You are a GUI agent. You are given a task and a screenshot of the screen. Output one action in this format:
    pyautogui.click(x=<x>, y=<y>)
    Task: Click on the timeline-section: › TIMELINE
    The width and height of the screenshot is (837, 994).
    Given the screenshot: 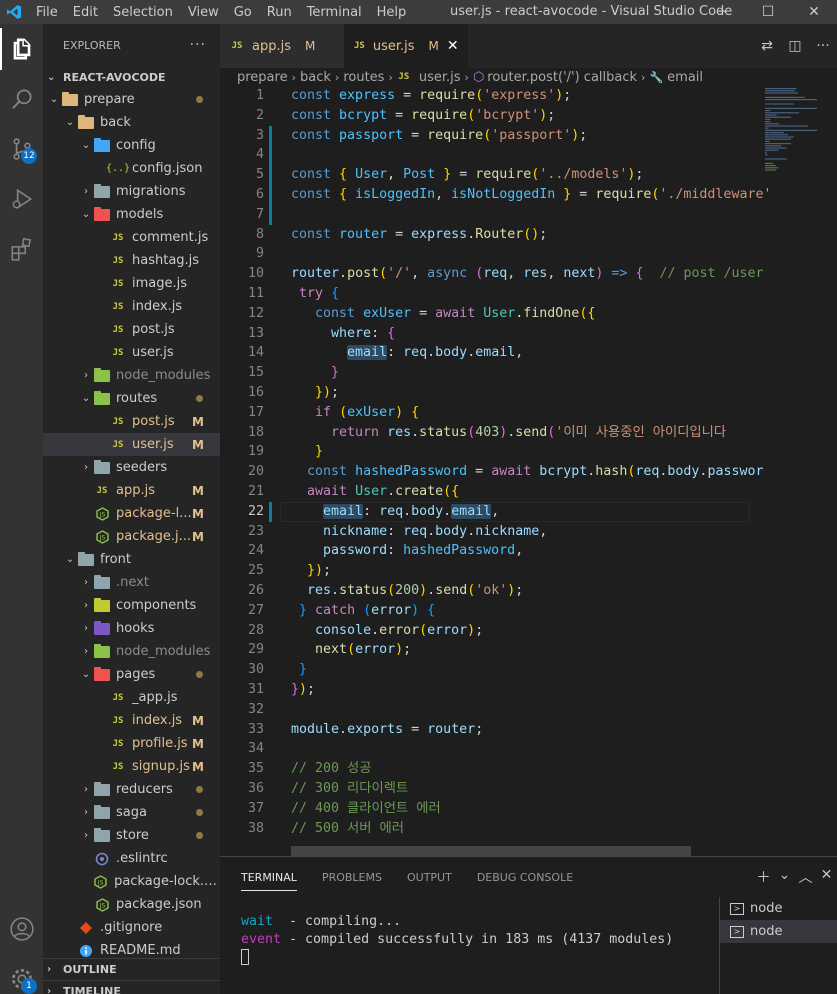 What is the action you would take?
    pyautogui.click(x=131, y=987)
    